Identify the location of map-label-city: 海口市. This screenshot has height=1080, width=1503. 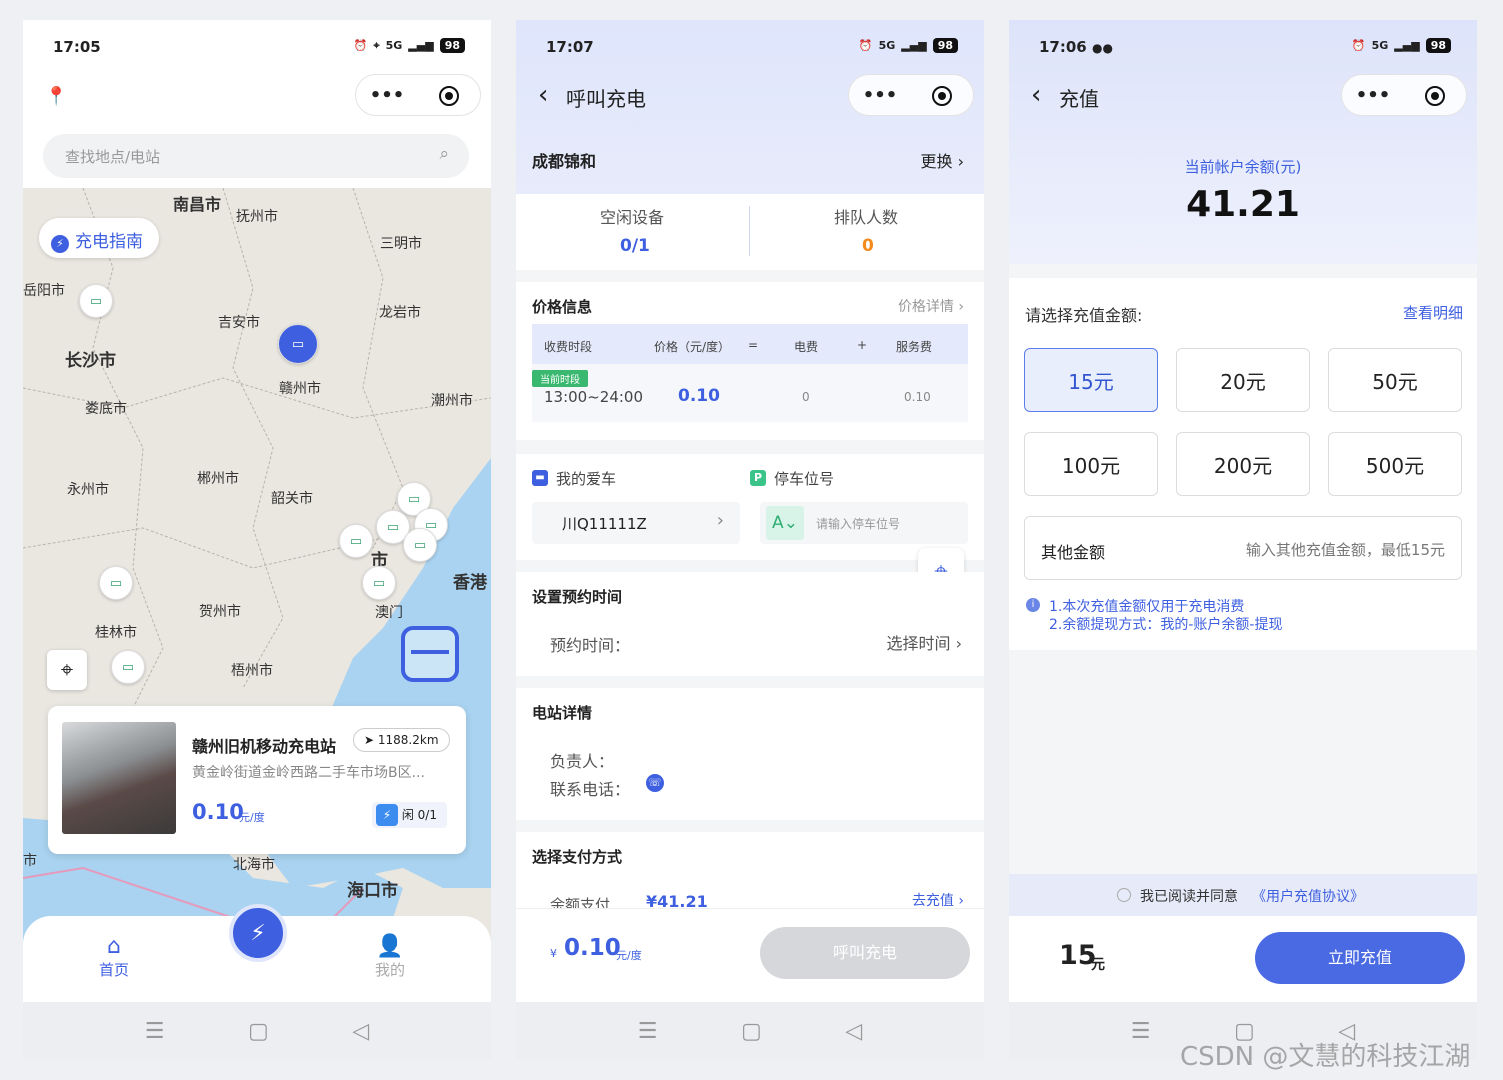
(372, 891).